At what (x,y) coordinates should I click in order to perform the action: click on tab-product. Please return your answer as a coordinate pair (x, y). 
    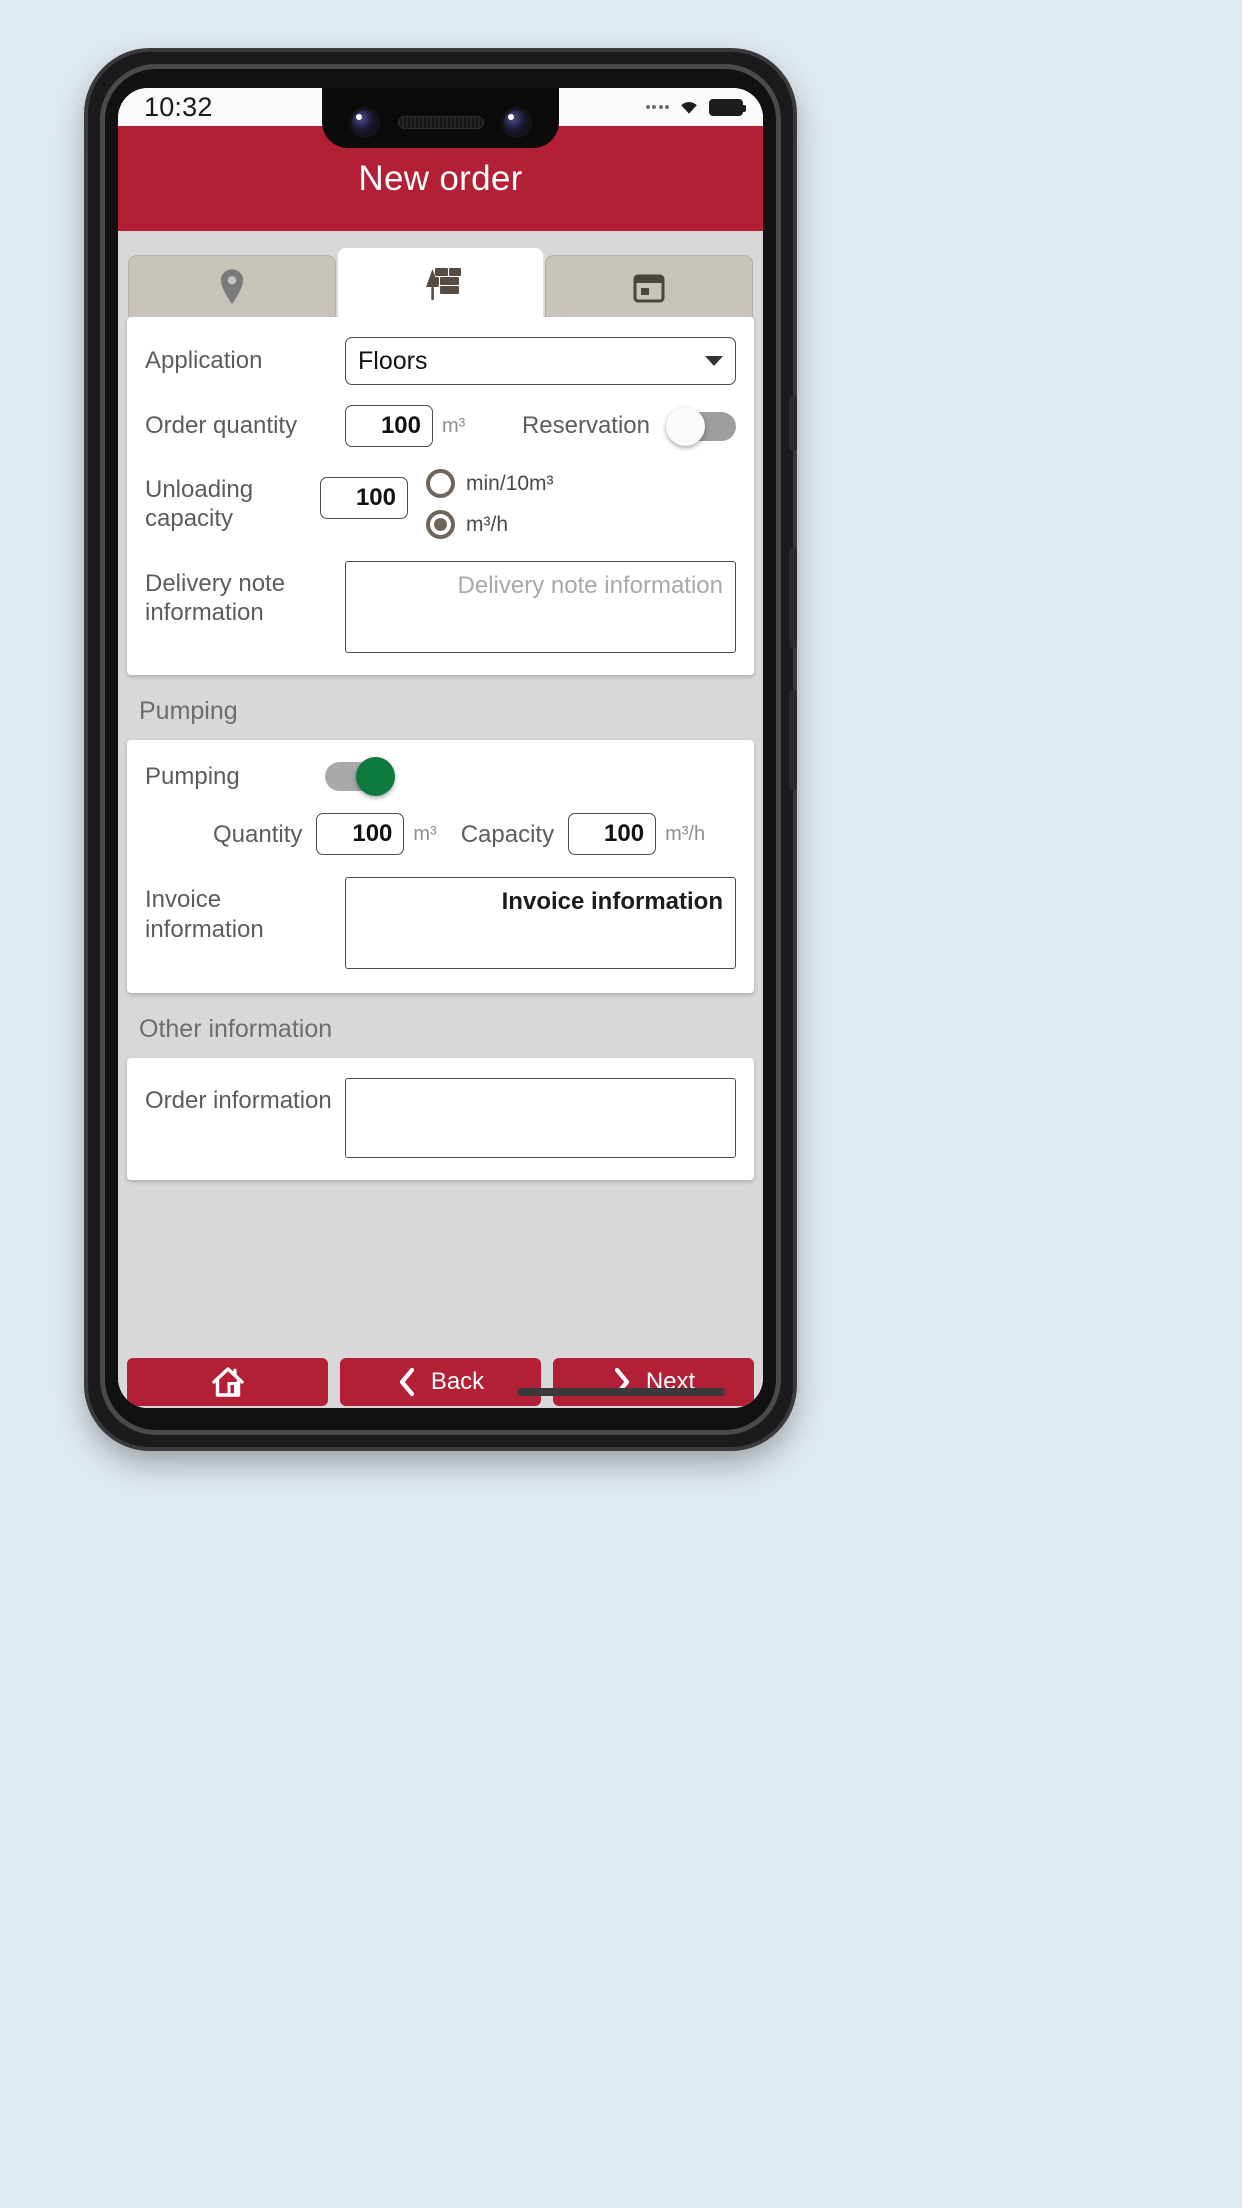
    Looking at the image, I should click on (440, 282).